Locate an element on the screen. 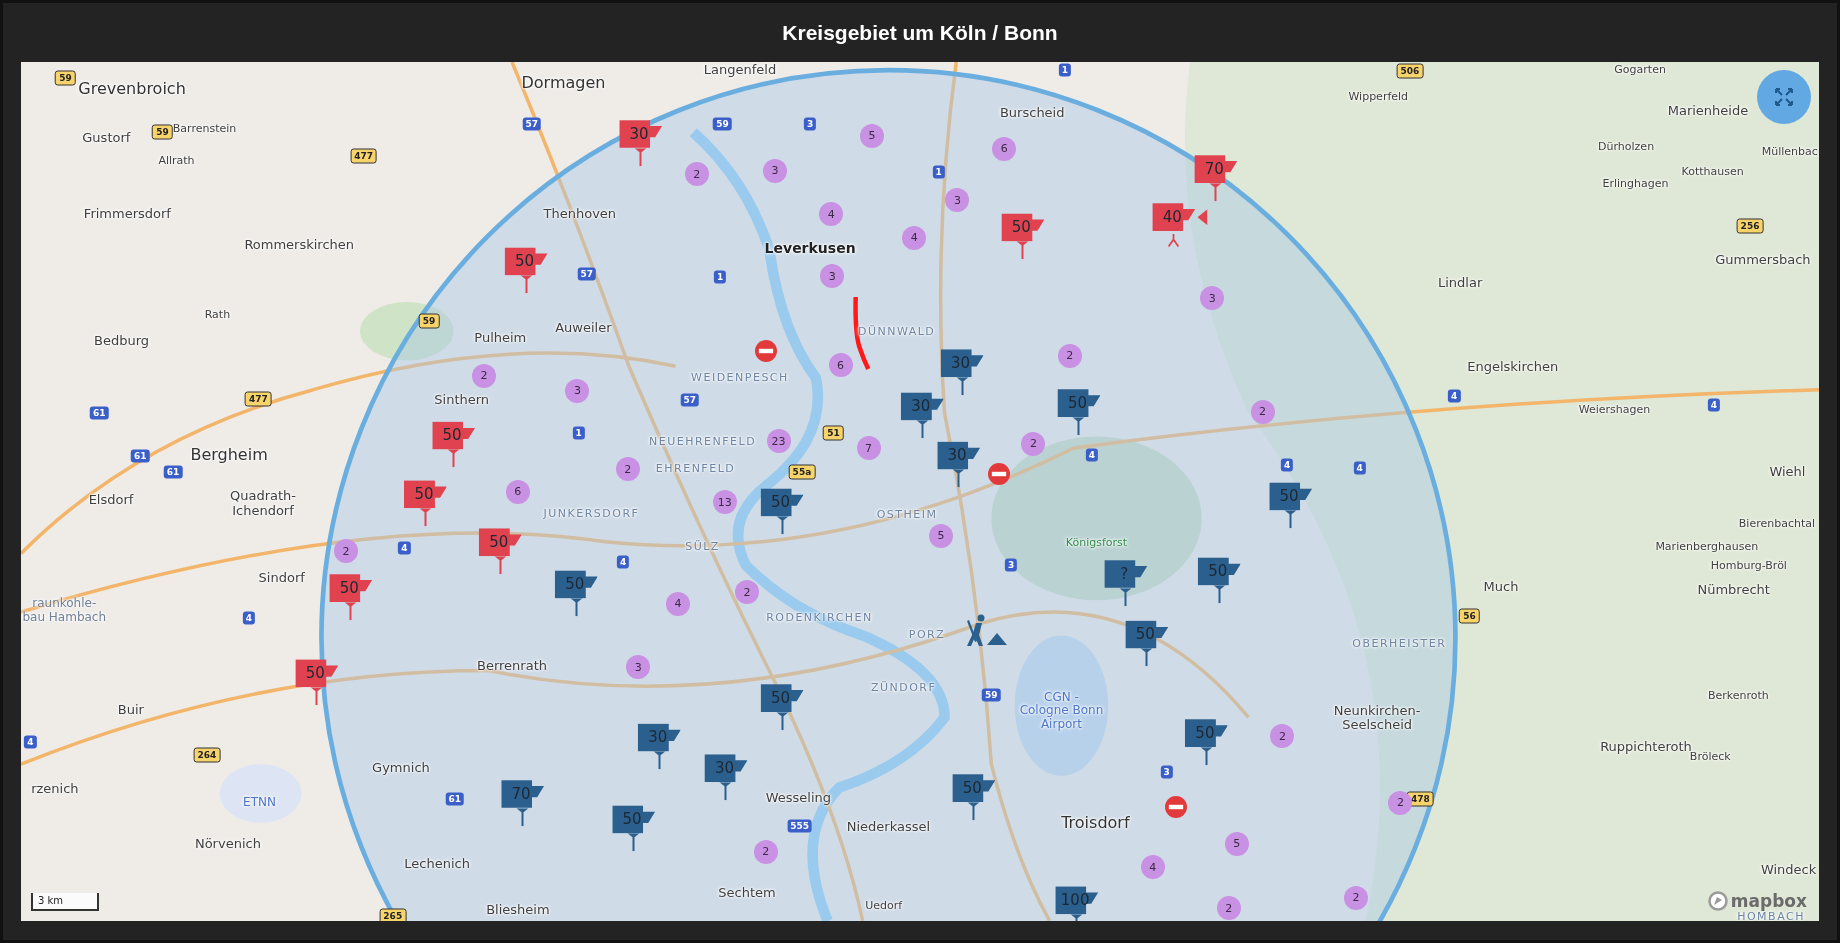  place-label: PORZ is located at coordinates (927, 635).